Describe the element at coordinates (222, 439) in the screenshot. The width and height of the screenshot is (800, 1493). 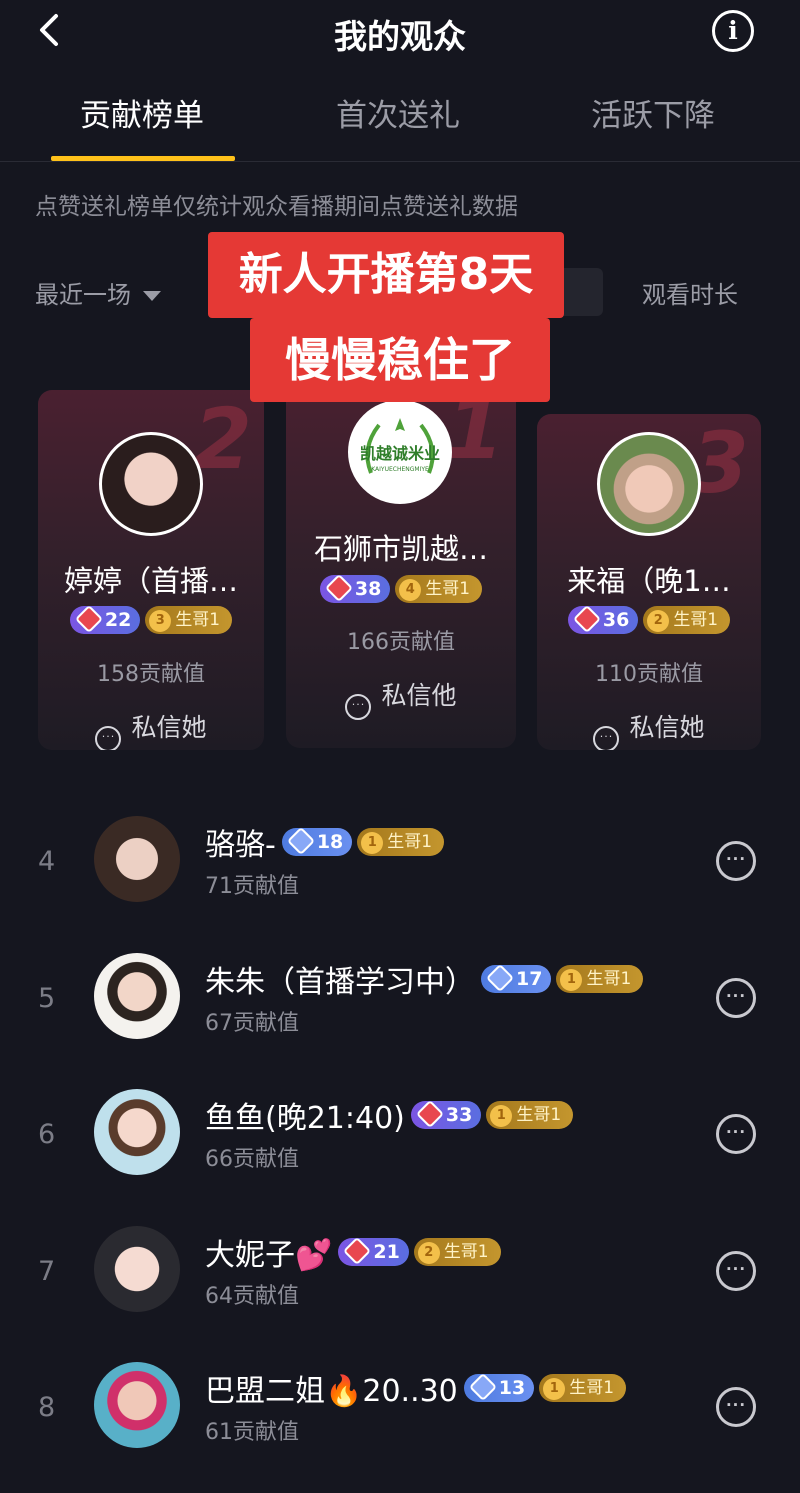
I see `rank-number: 2` at that location.